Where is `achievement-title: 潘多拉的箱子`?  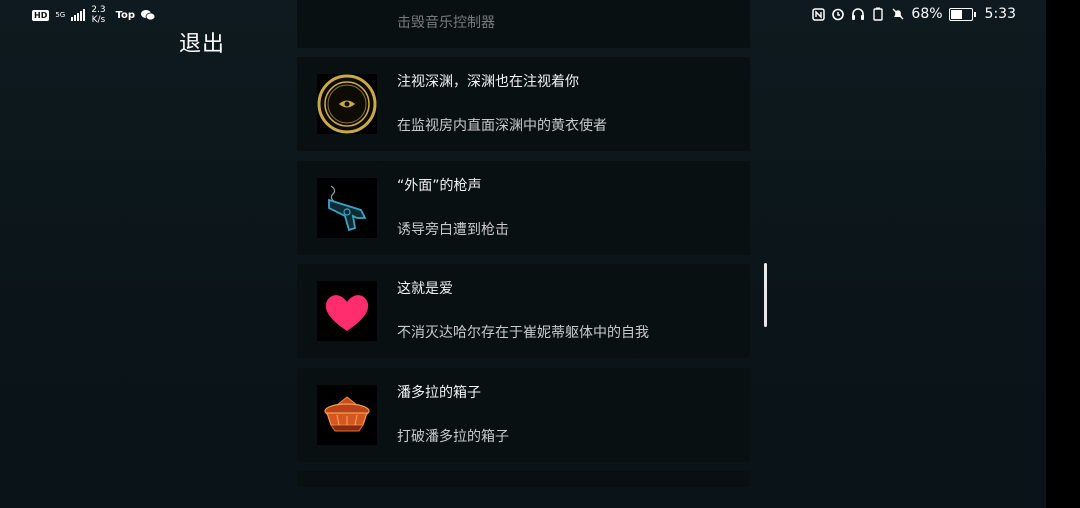
achievement-title: 潘多拉的箱子 is located at coordinates (439, 393).